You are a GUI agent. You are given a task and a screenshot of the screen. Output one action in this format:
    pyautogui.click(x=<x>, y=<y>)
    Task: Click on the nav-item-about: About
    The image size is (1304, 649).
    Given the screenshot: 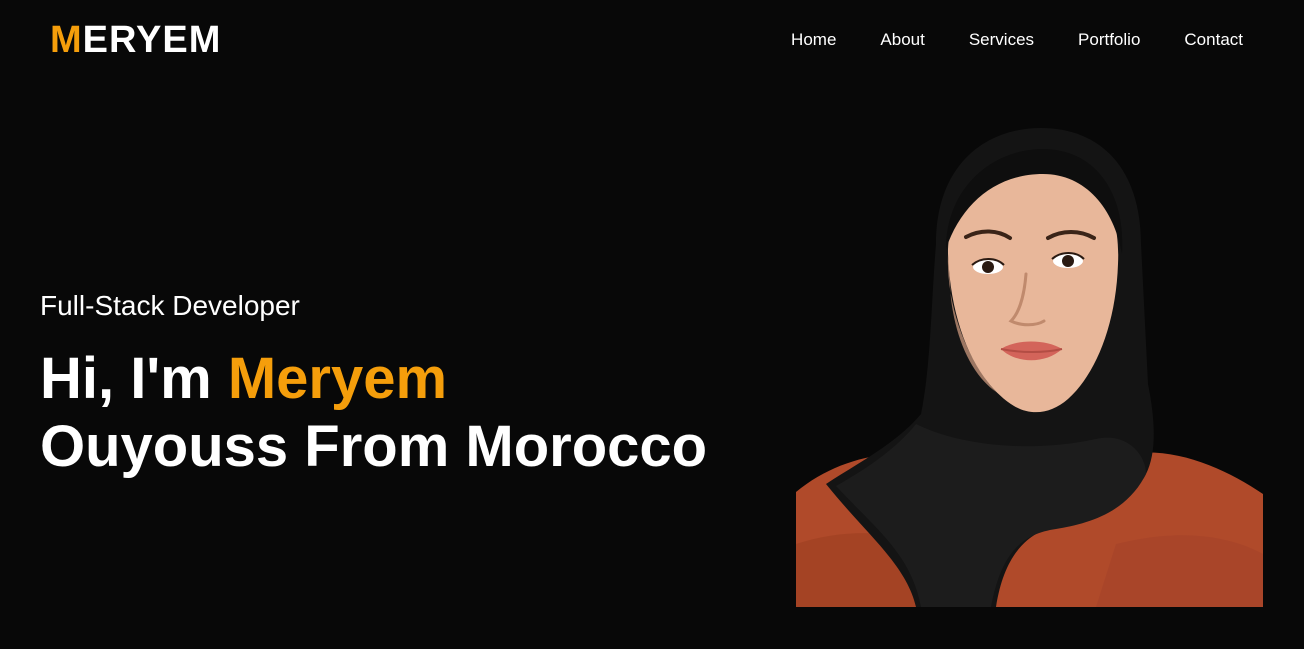 What is the action you would take?
    pyautogui.click(x=902, y=40)
    